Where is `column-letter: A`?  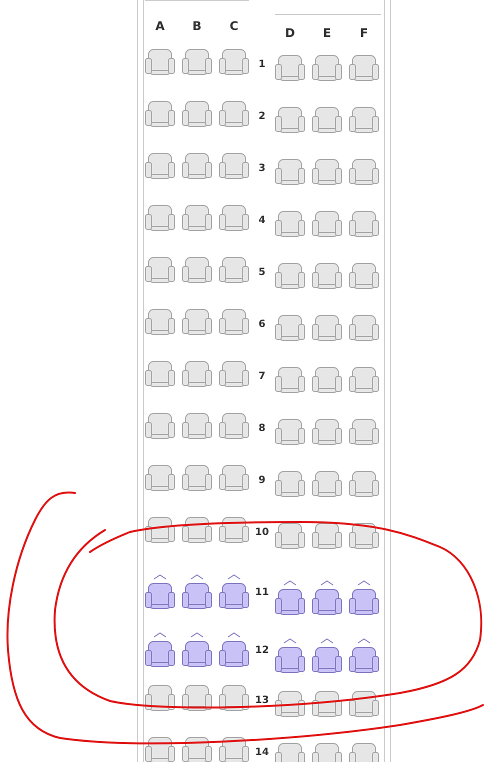
column-letter: A is located at coordinates (160, 27).